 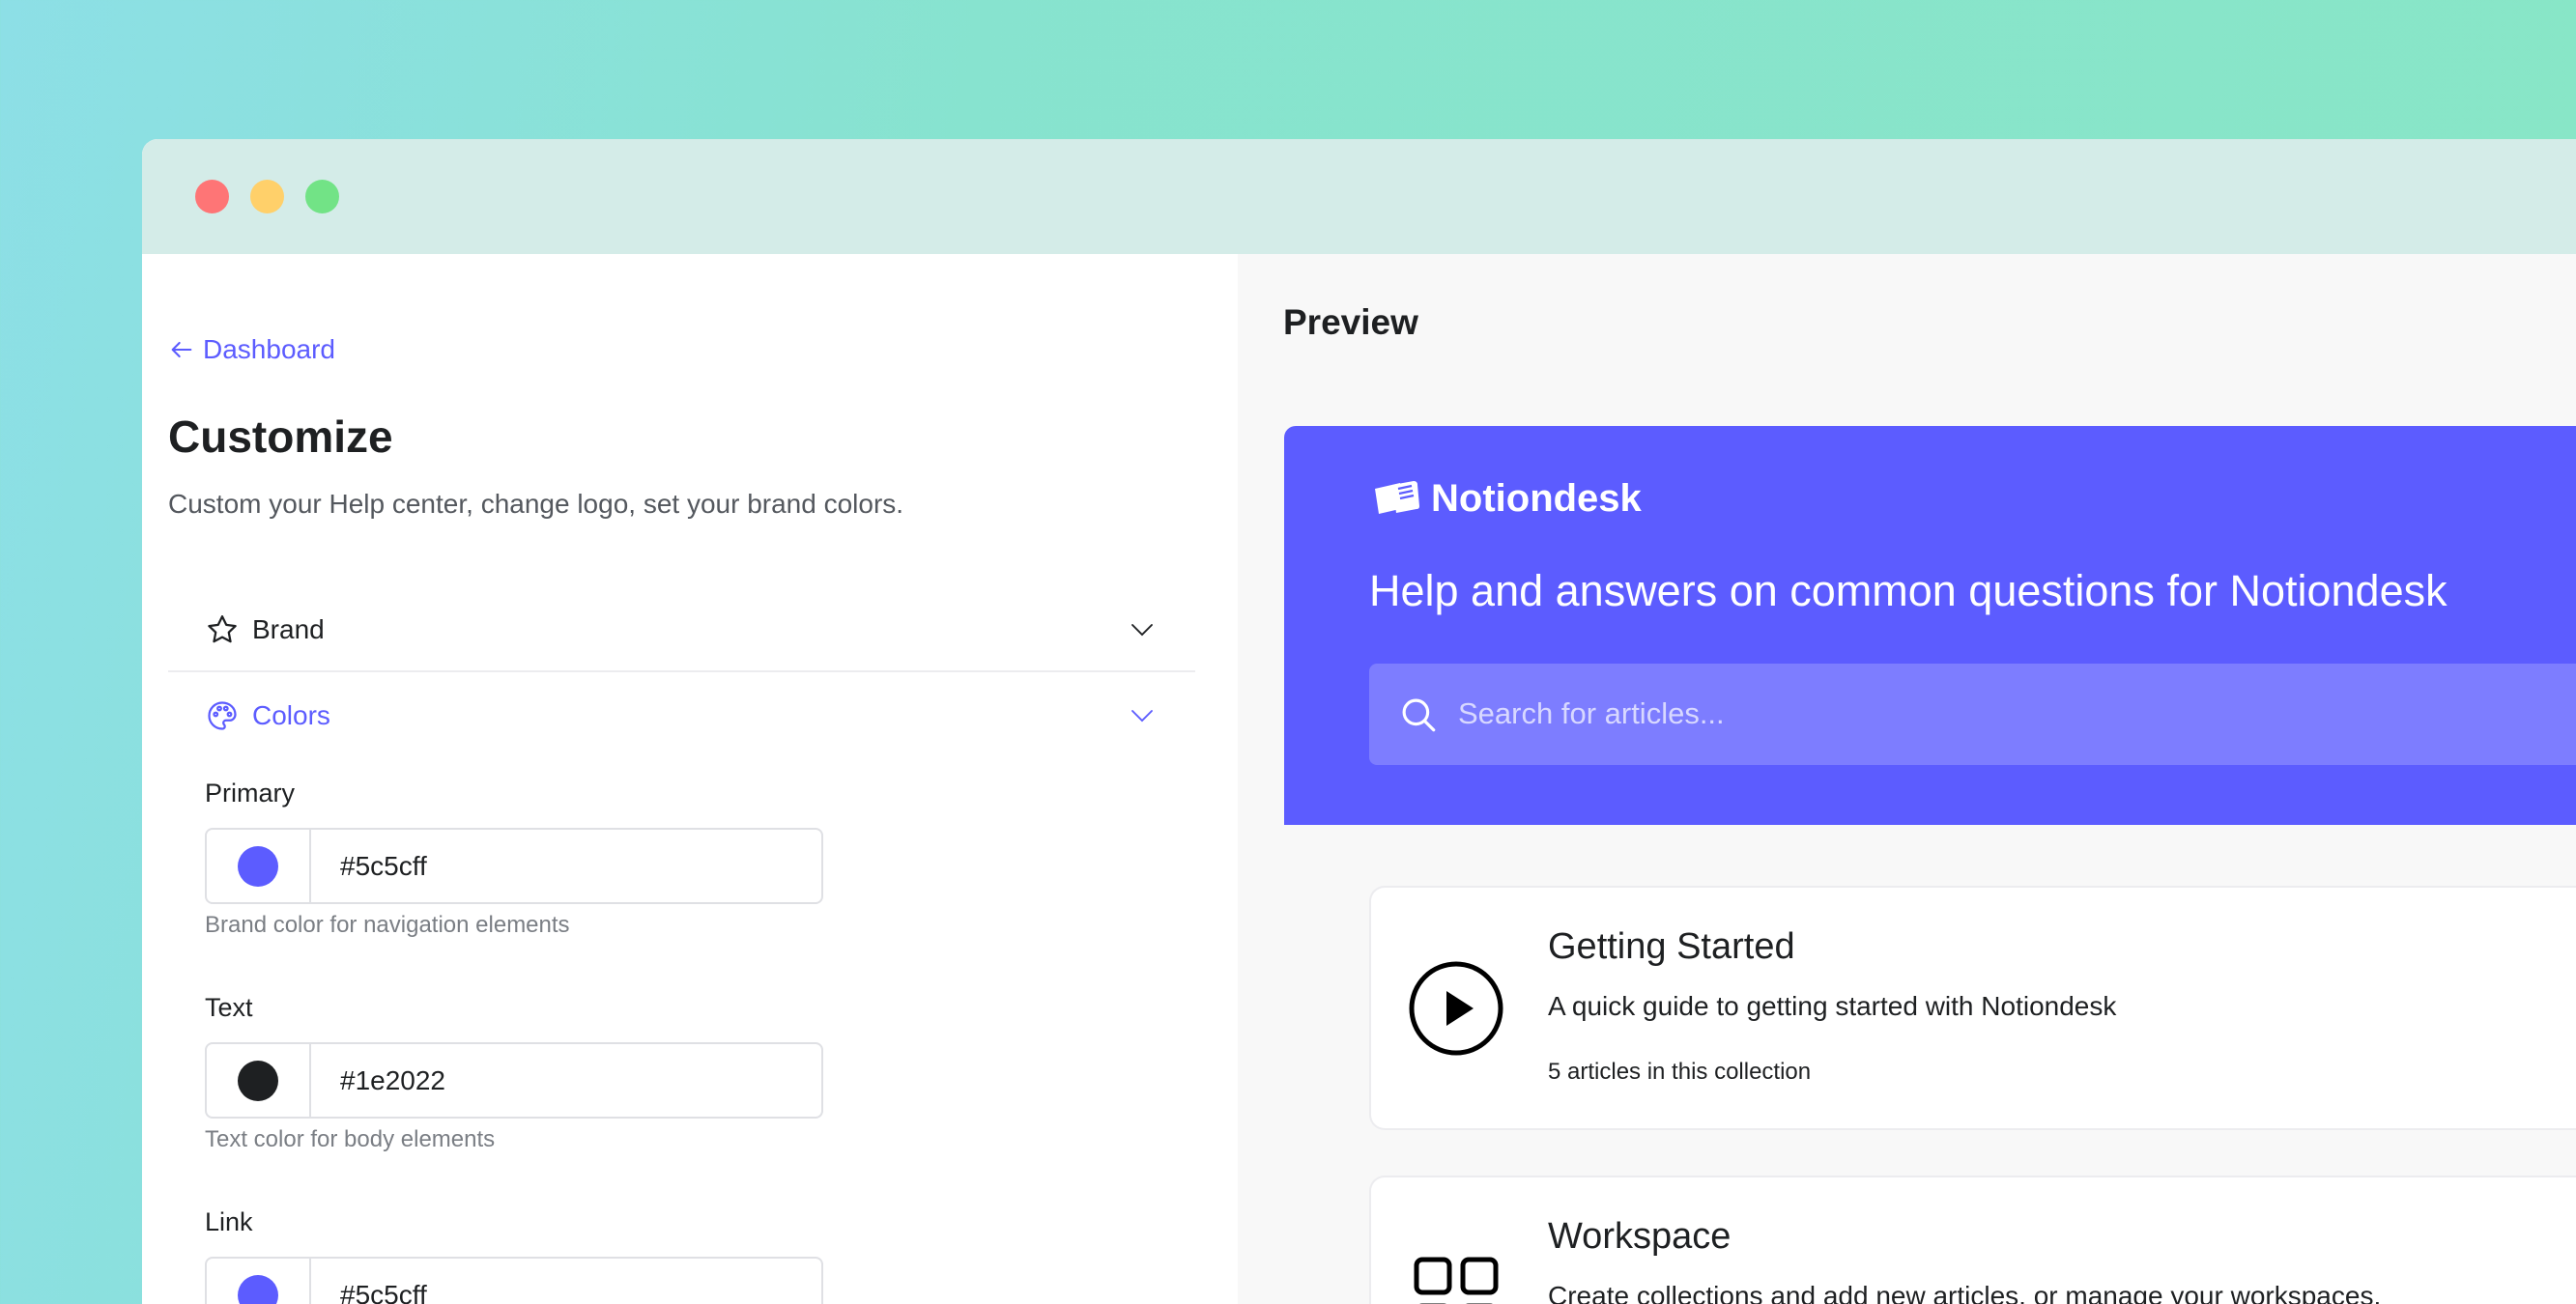 What do you see at coordinates (682, 715) in the screenshot?
I see `colors-section-toggle: Colors` at bounding box center [682, 715].